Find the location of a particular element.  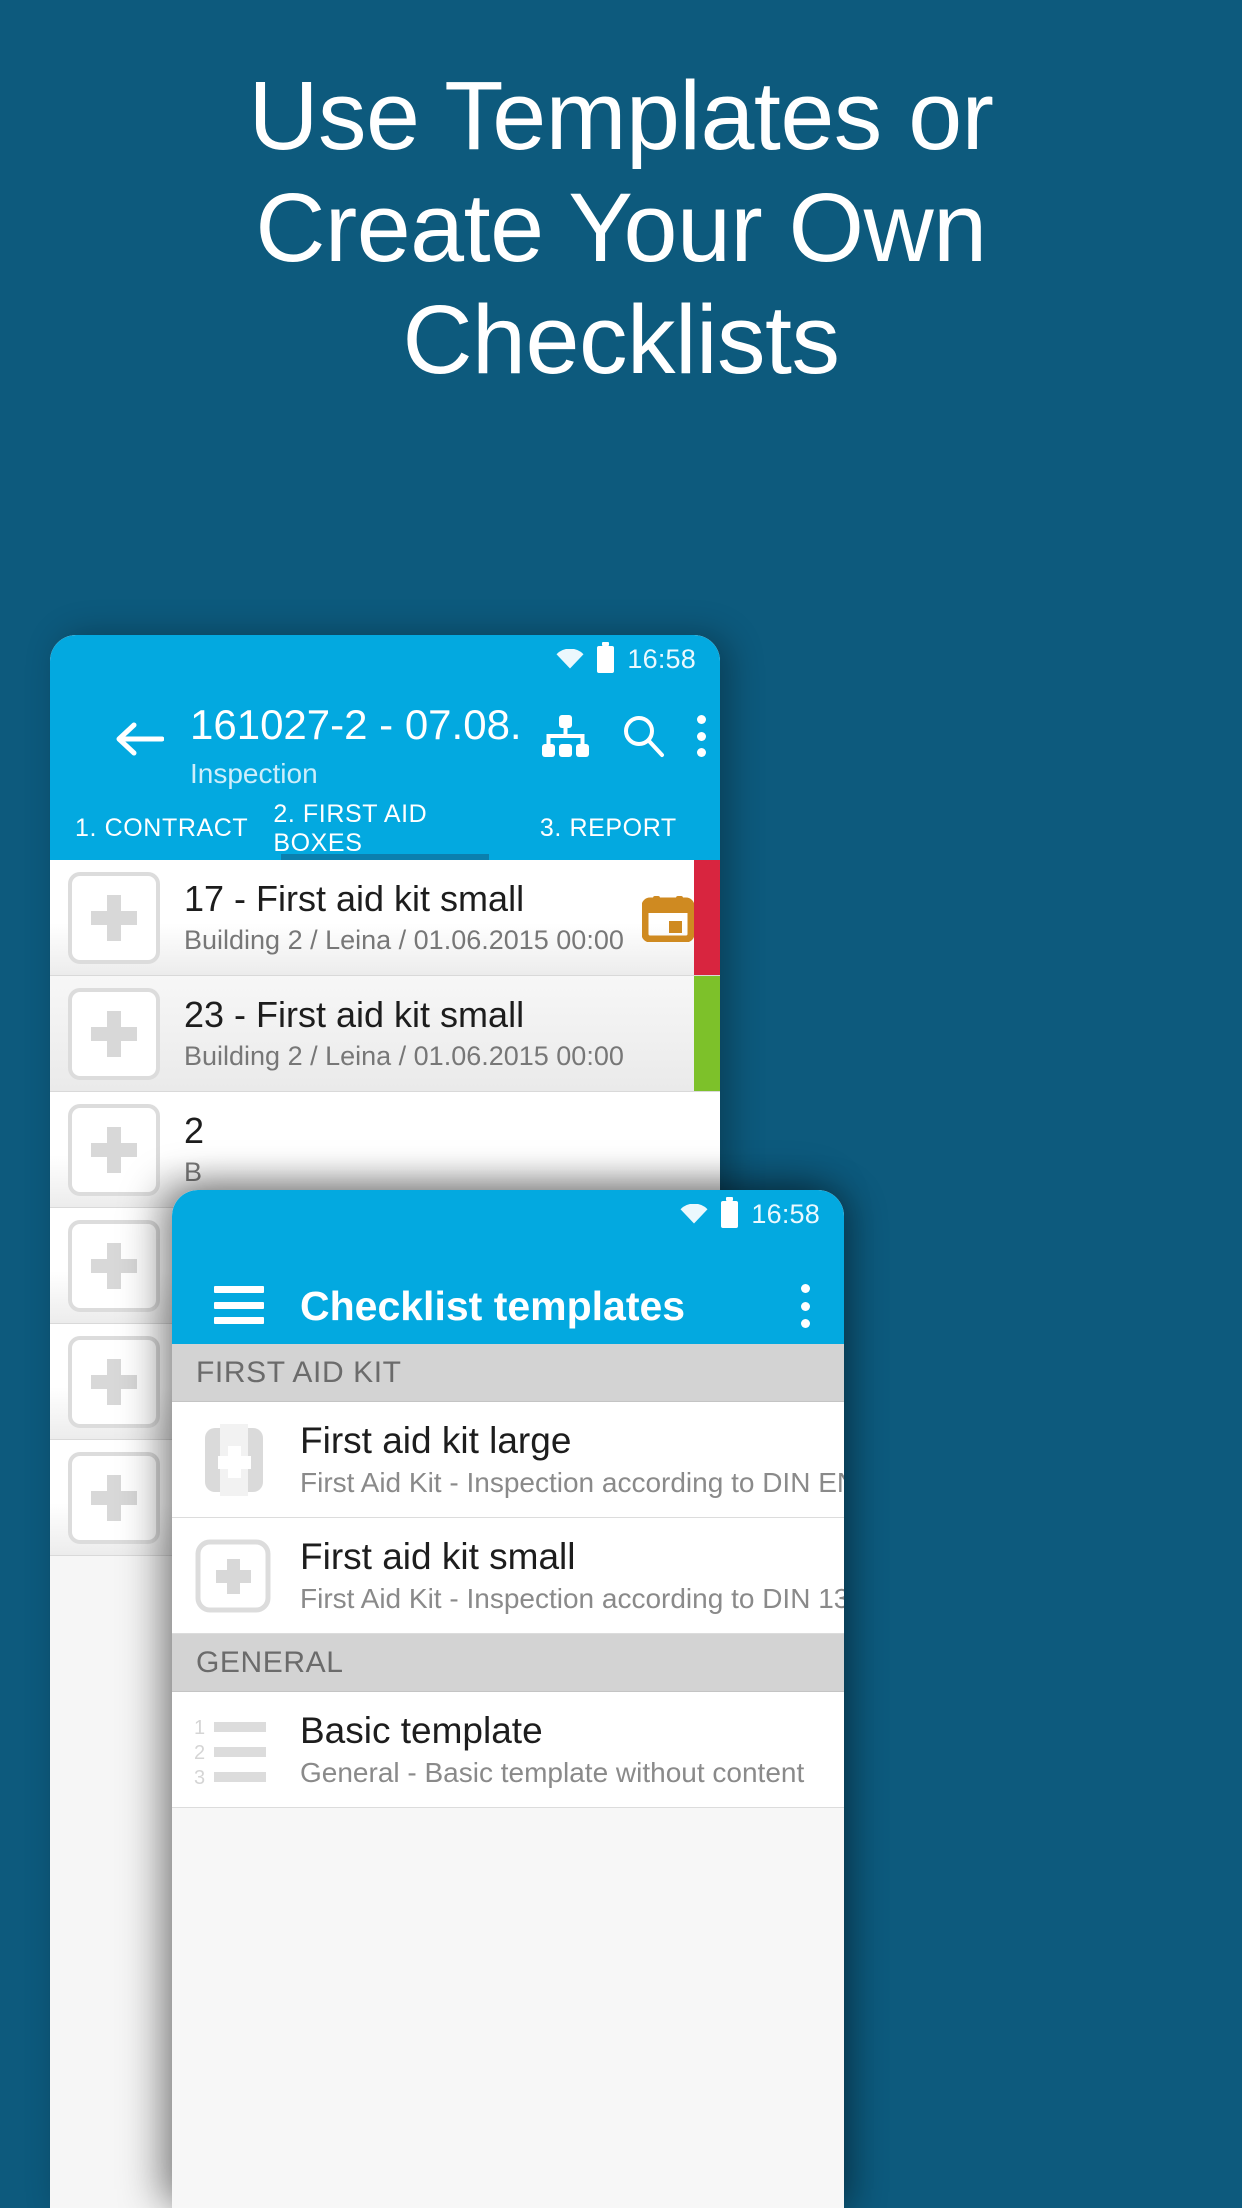

search-icon is located at coordinates (643, 736).